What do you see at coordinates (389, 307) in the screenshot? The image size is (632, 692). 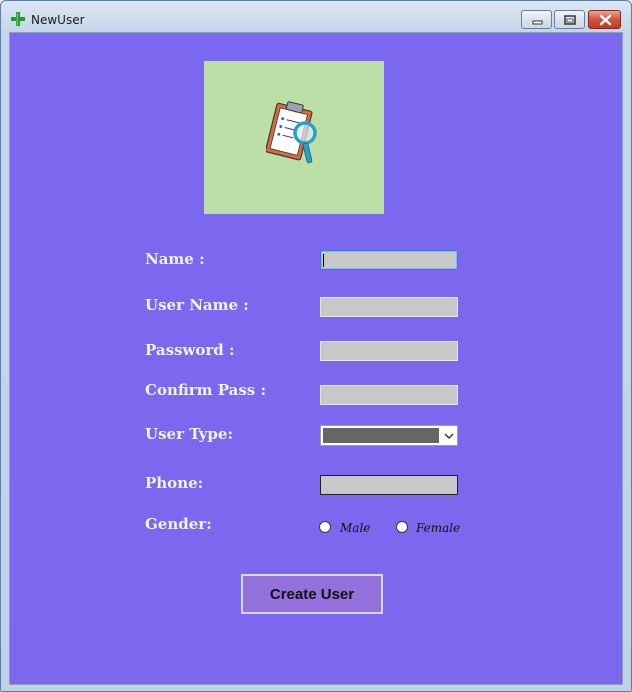 I see `username-input` at bounding box center [389, 307].